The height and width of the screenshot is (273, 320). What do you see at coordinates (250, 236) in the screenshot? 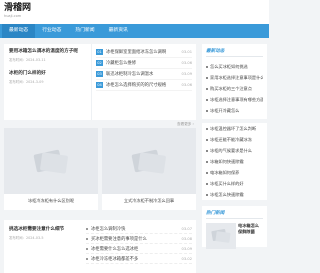
I see `hot-item-title: 电冰箱怎么保鲜除菌` at bounding box center [250, 236].